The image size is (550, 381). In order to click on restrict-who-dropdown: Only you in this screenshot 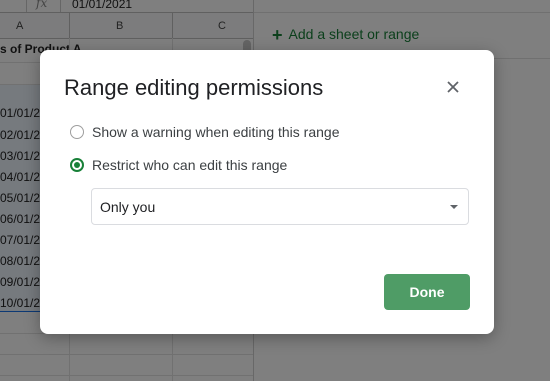, I will do `click(280, 206)`.